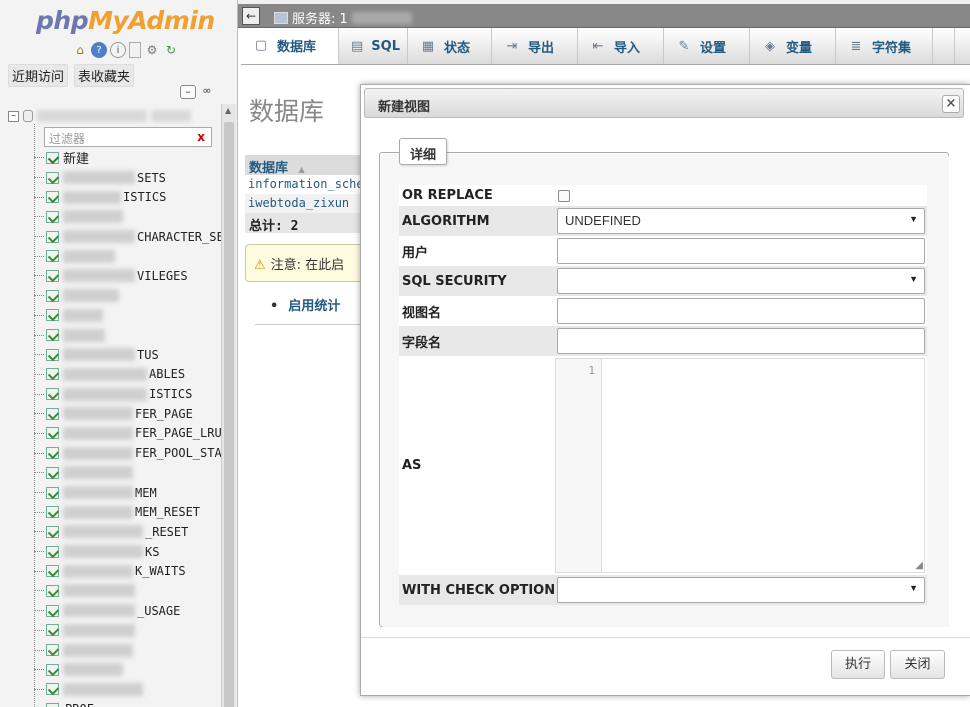 The width and height of the screenshot is (970, 707). What do you see at coordinates (740, 465) in the screenshot?
I see `as-sql-editor: 1 ◢` at bounding box center [740, 465].